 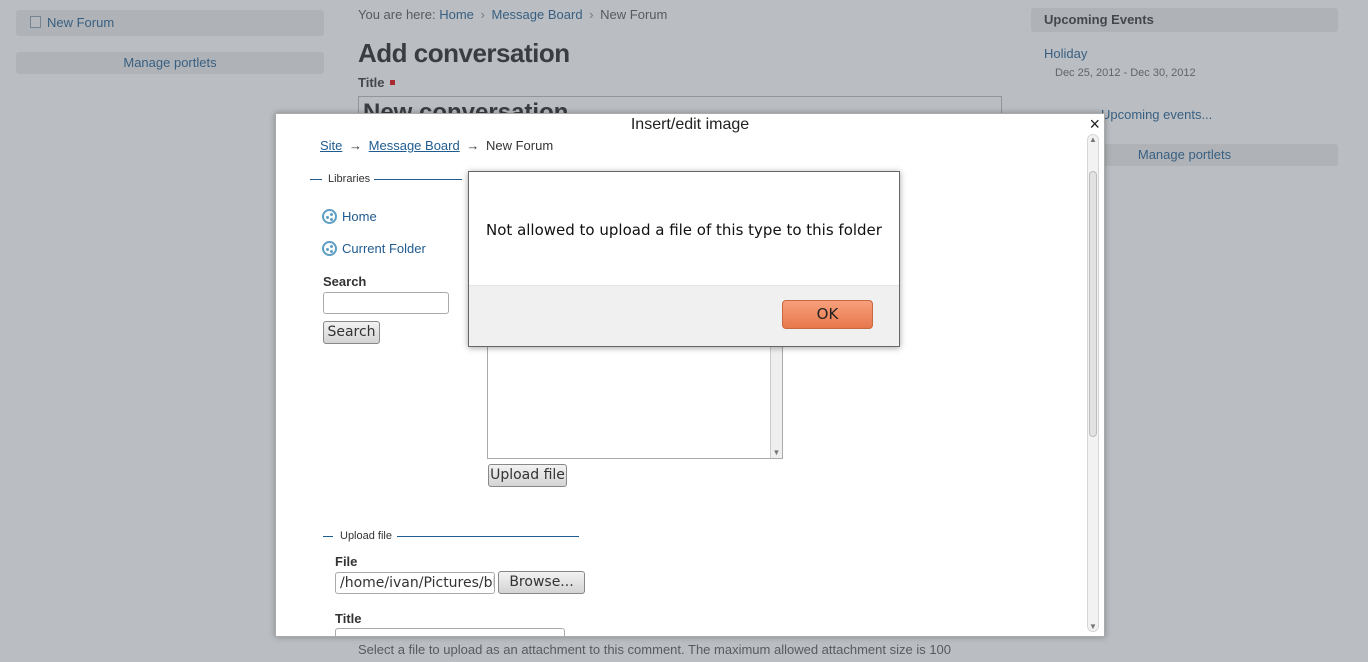 What do you see at coordinates (684, 315) in the screenshot?
I see `alert-footer: OK` at bounding box center [684, 315].